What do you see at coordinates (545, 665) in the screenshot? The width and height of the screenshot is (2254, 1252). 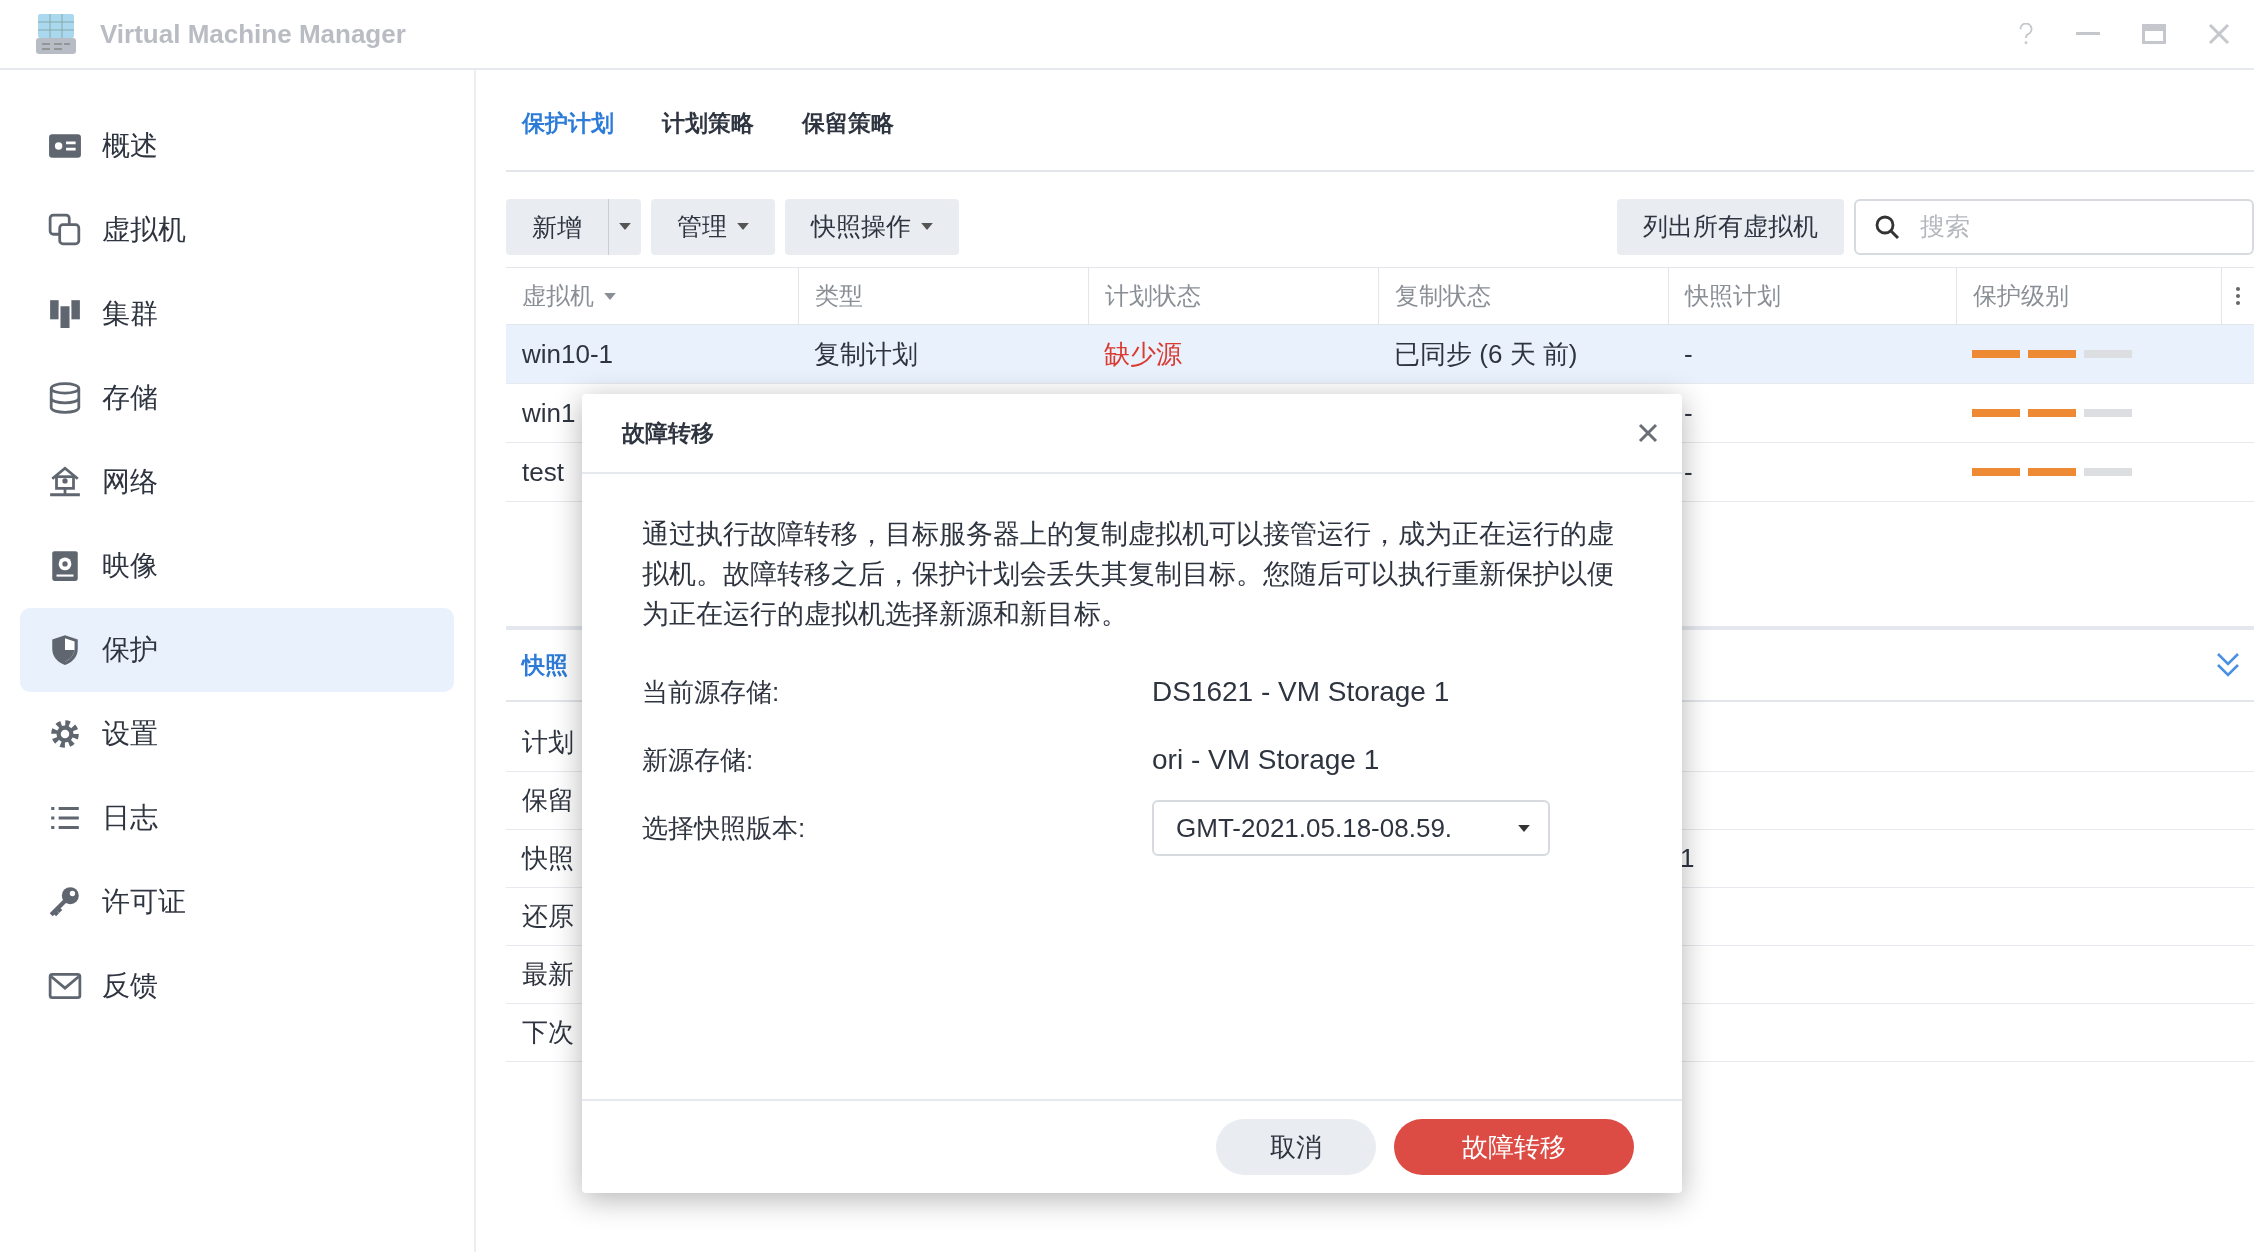 I see `tab: 快照` at bounding box center [545, 665].